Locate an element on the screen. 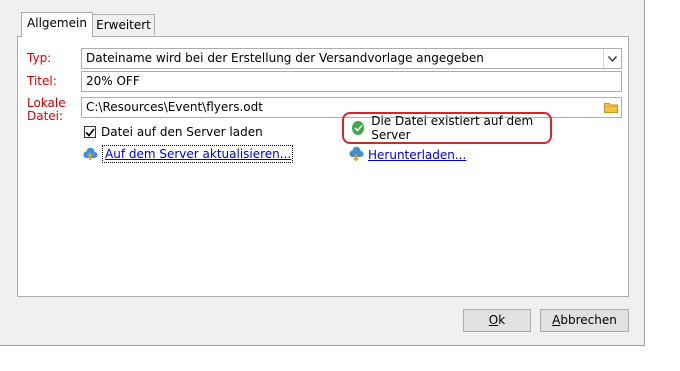  upload-to-server-checkbox: Datei auf den Server laden is located at coordinates (173, 132).